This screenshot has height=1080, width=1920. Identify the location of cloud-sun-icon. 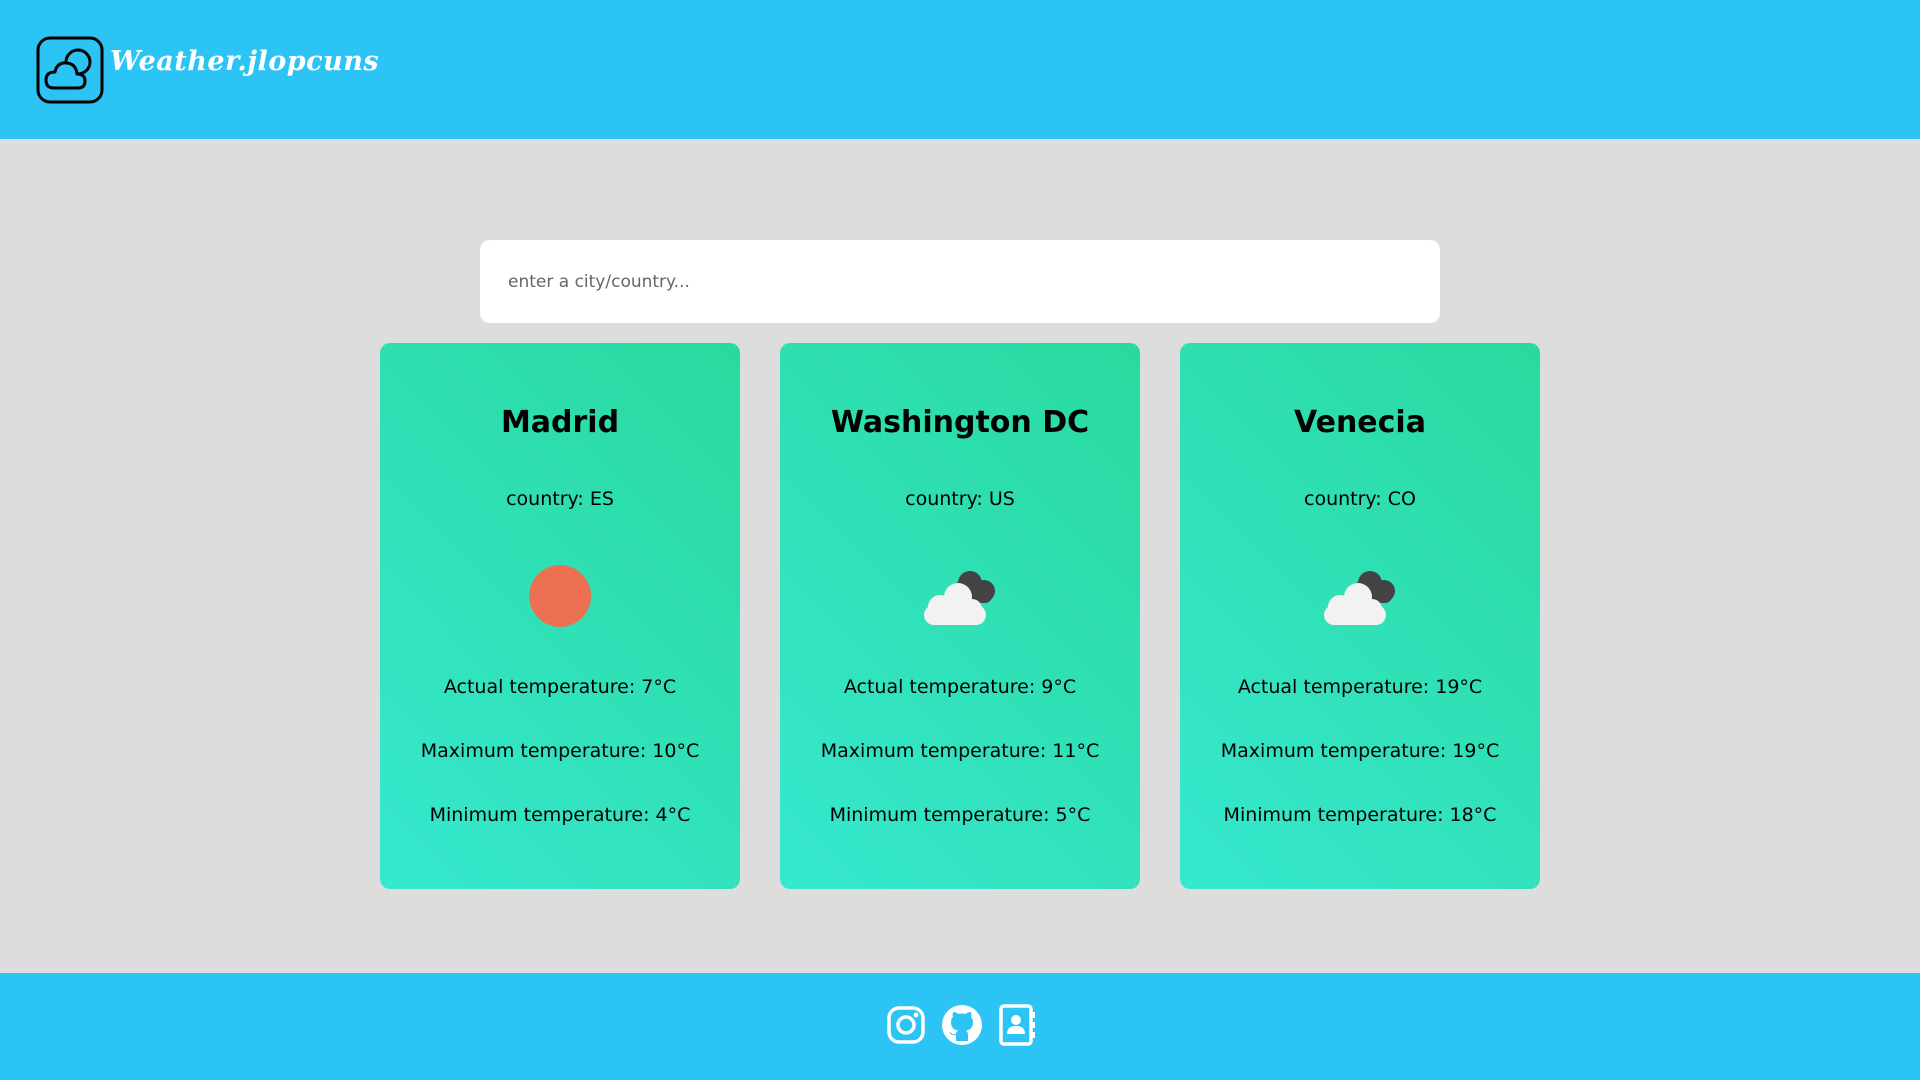
(70, 70).